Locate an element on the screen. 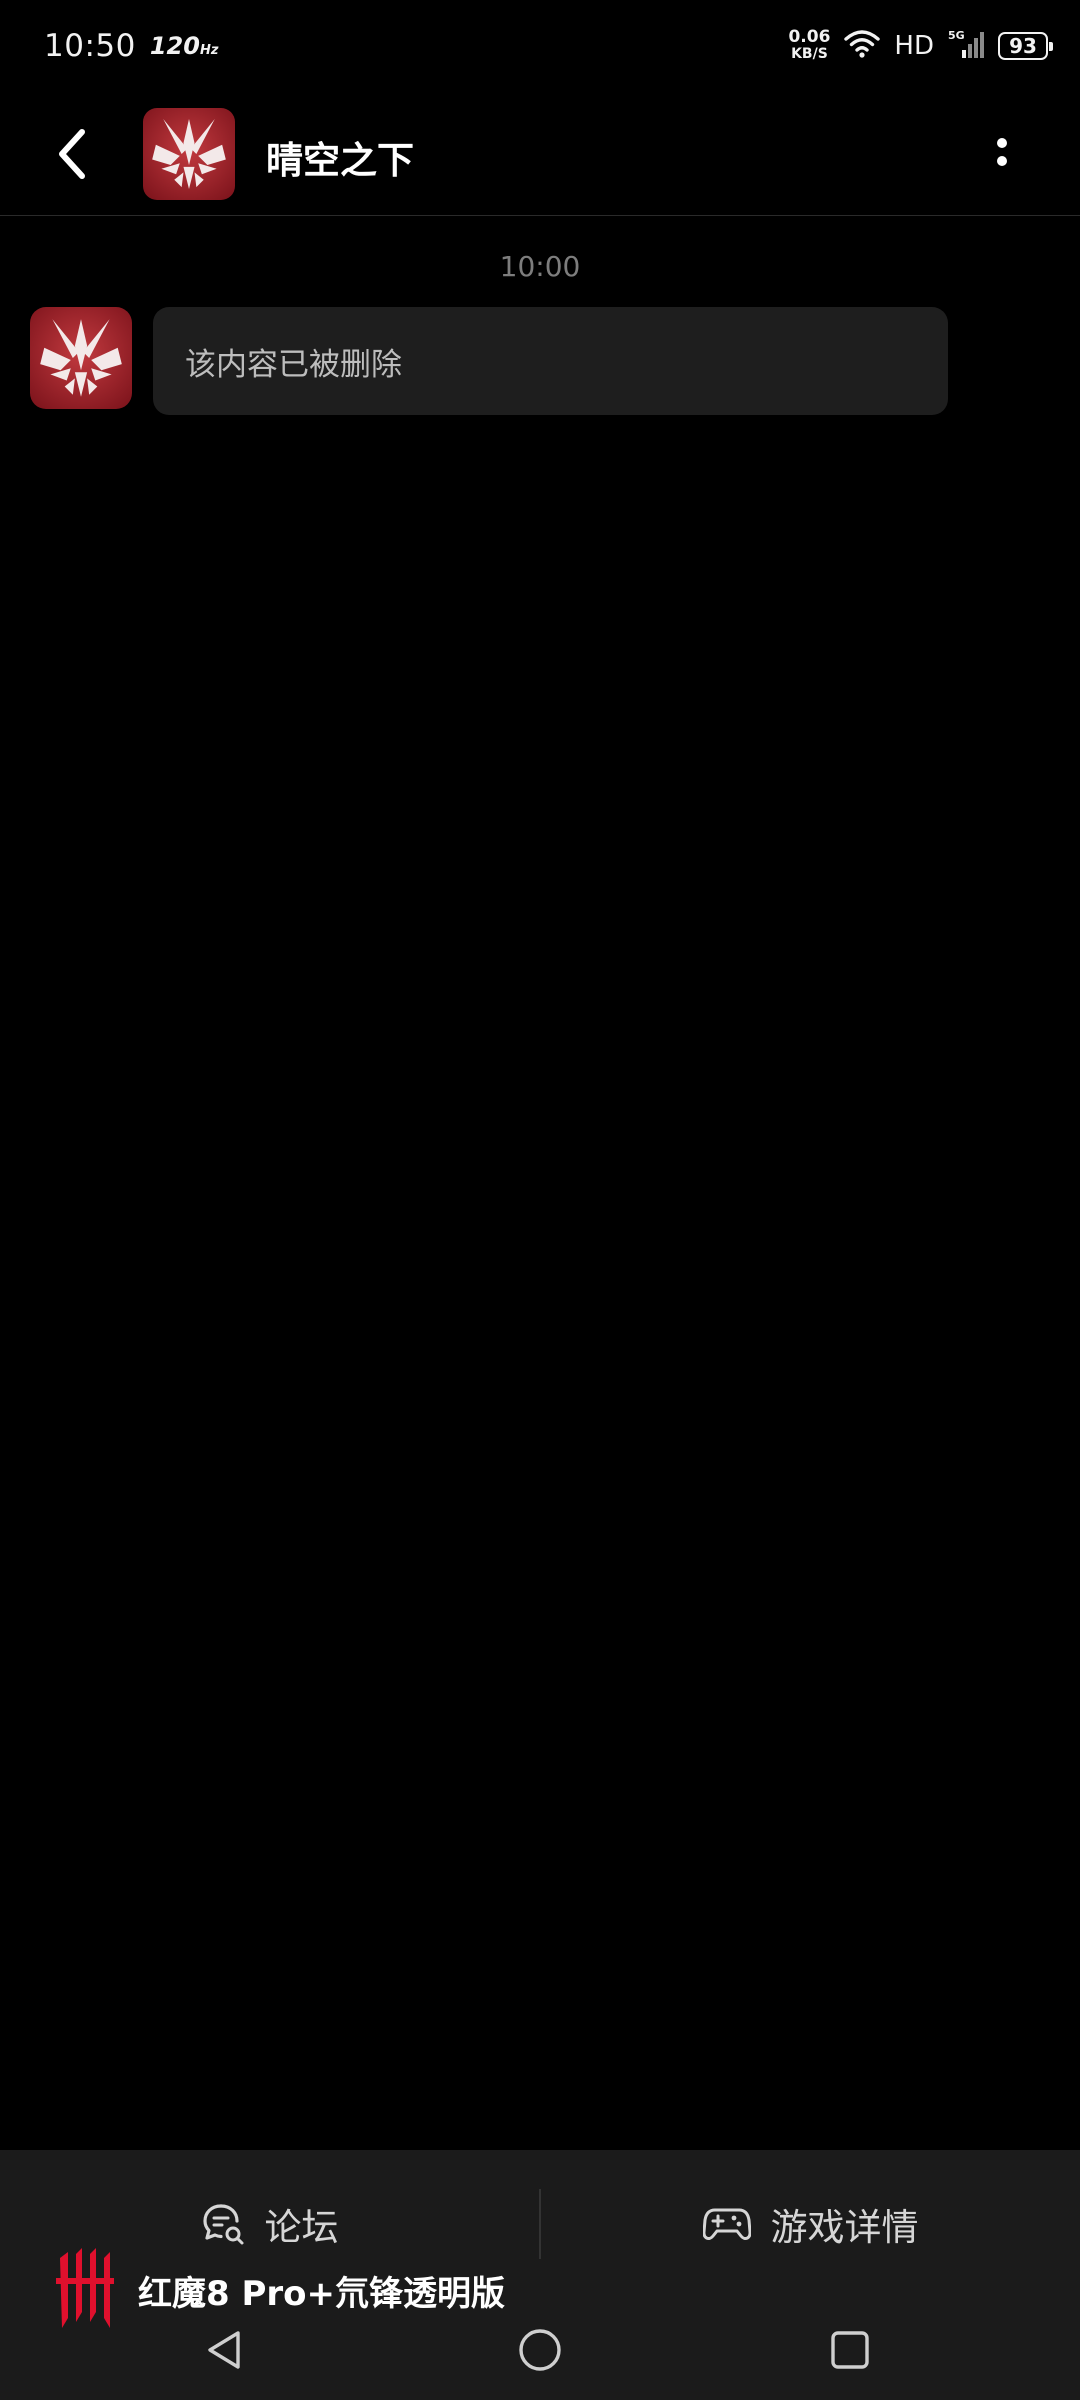  more-options-button is located at coordinates (1002, 153).